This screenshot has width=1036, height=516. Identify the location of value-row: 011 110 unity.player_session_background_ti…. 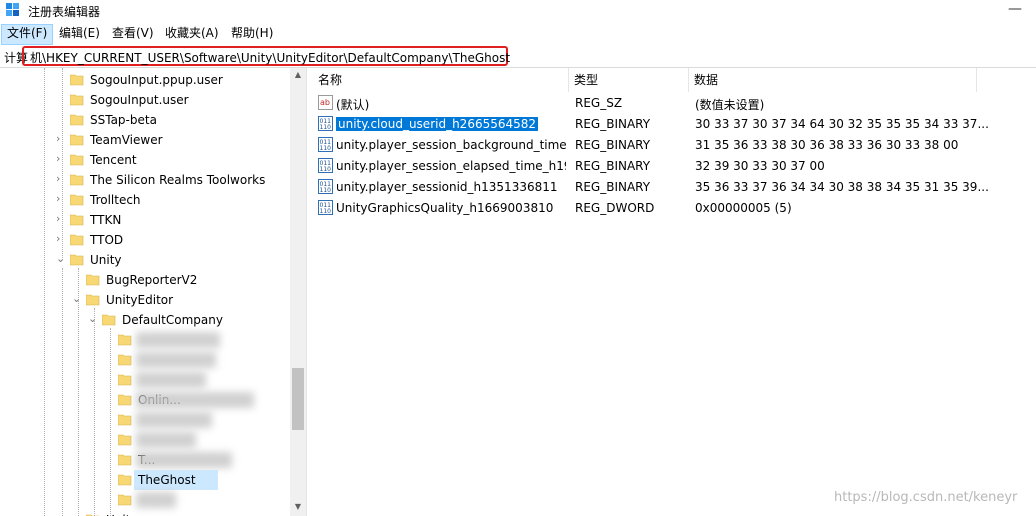
(672, 145).